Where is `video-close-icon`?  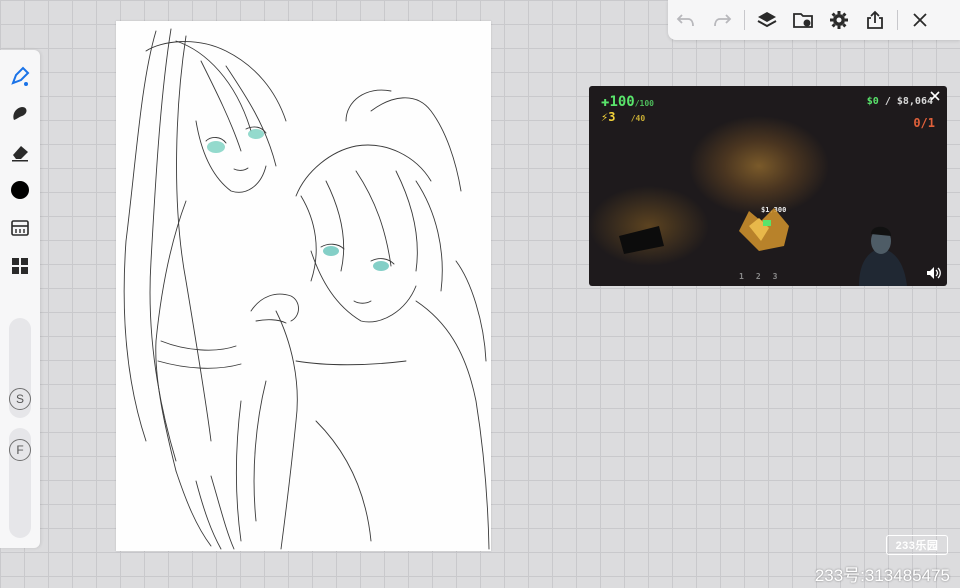
video-close-icon is located at coordinates (935, 96).